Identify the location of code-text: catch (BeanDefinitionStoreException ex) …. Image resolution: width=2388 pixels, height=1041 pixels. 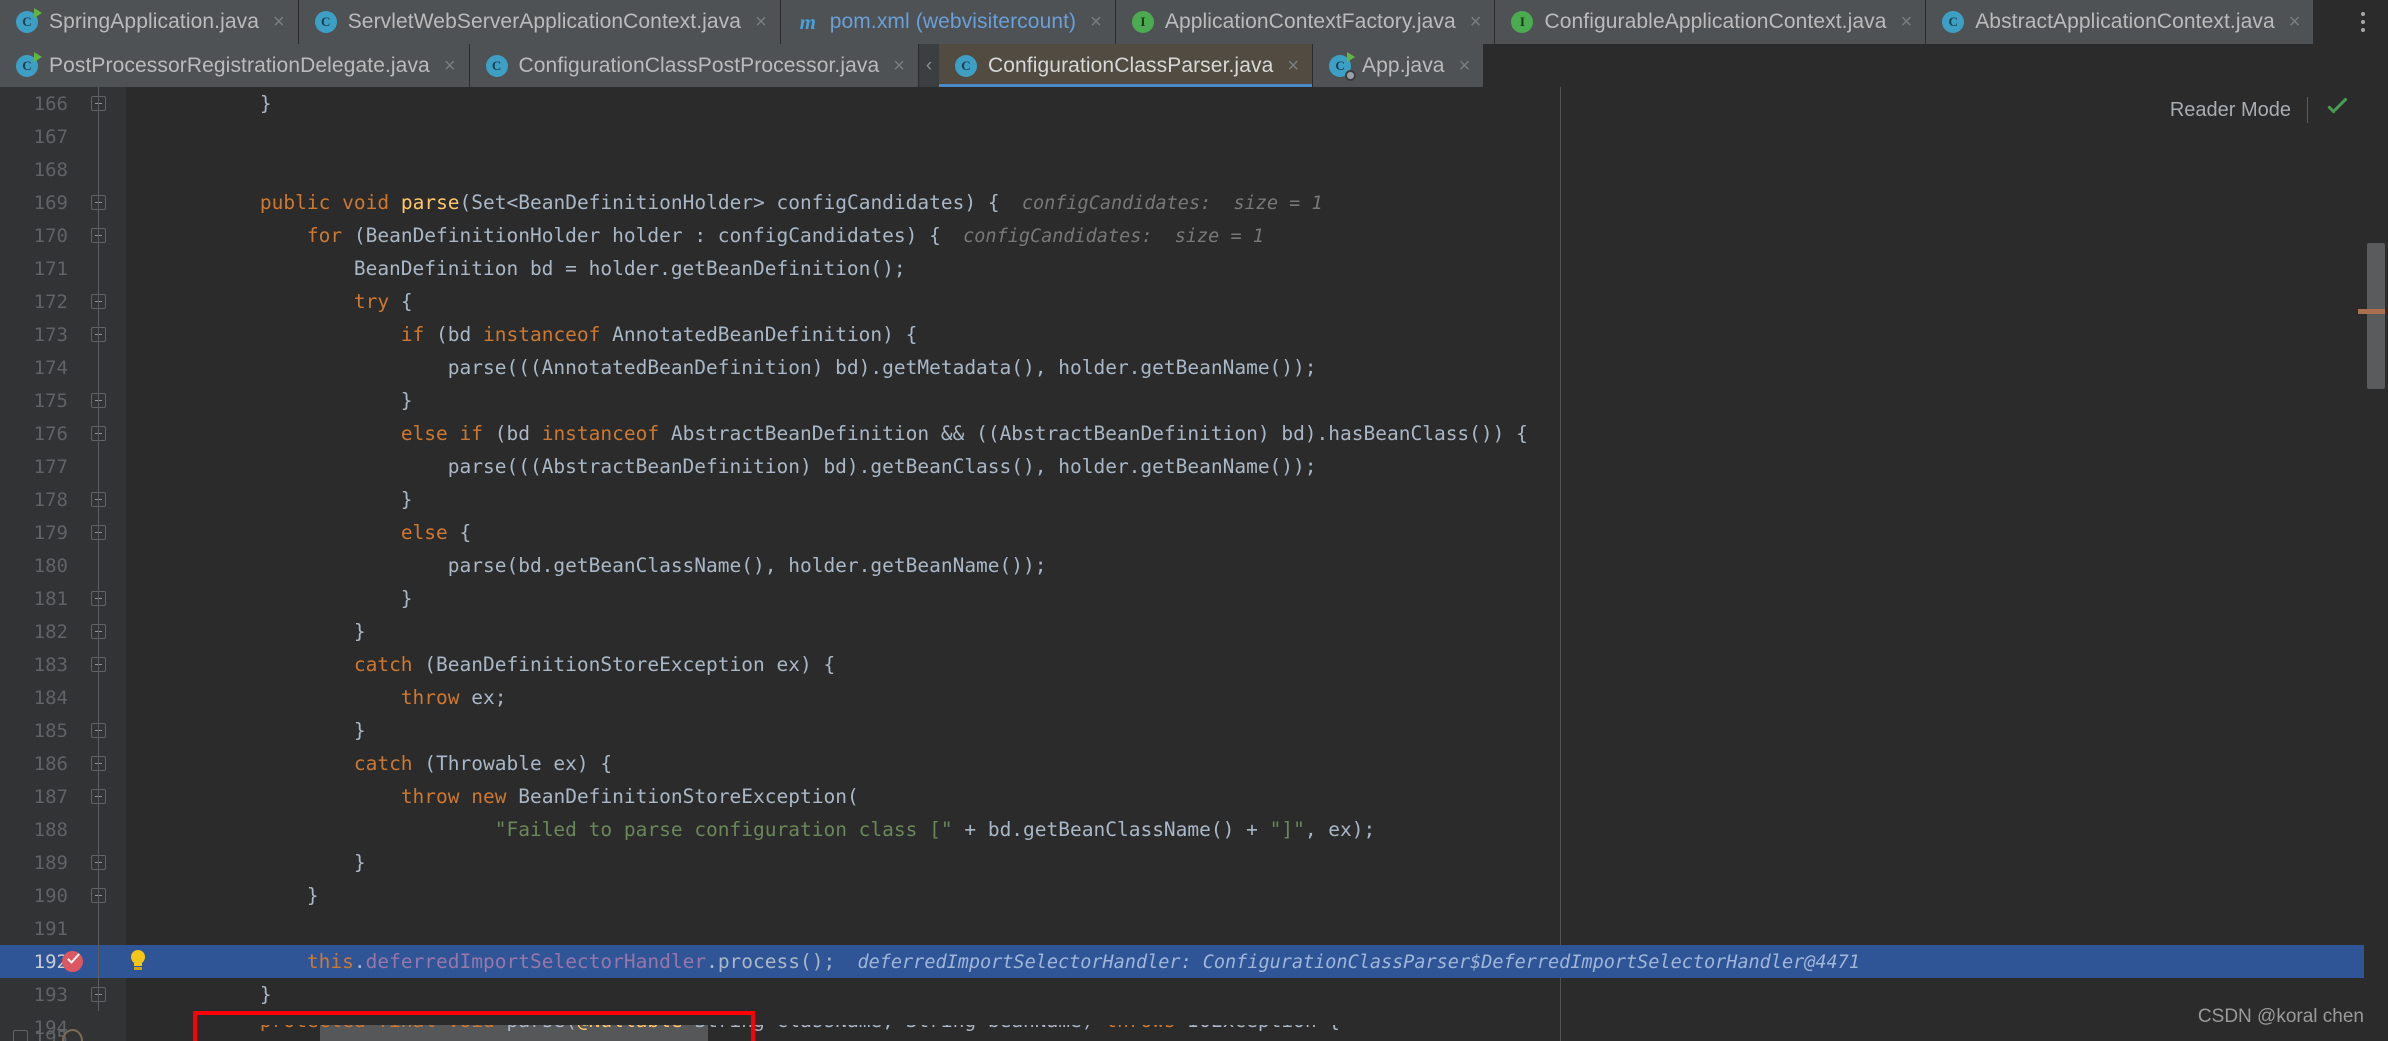
(1257, 664).